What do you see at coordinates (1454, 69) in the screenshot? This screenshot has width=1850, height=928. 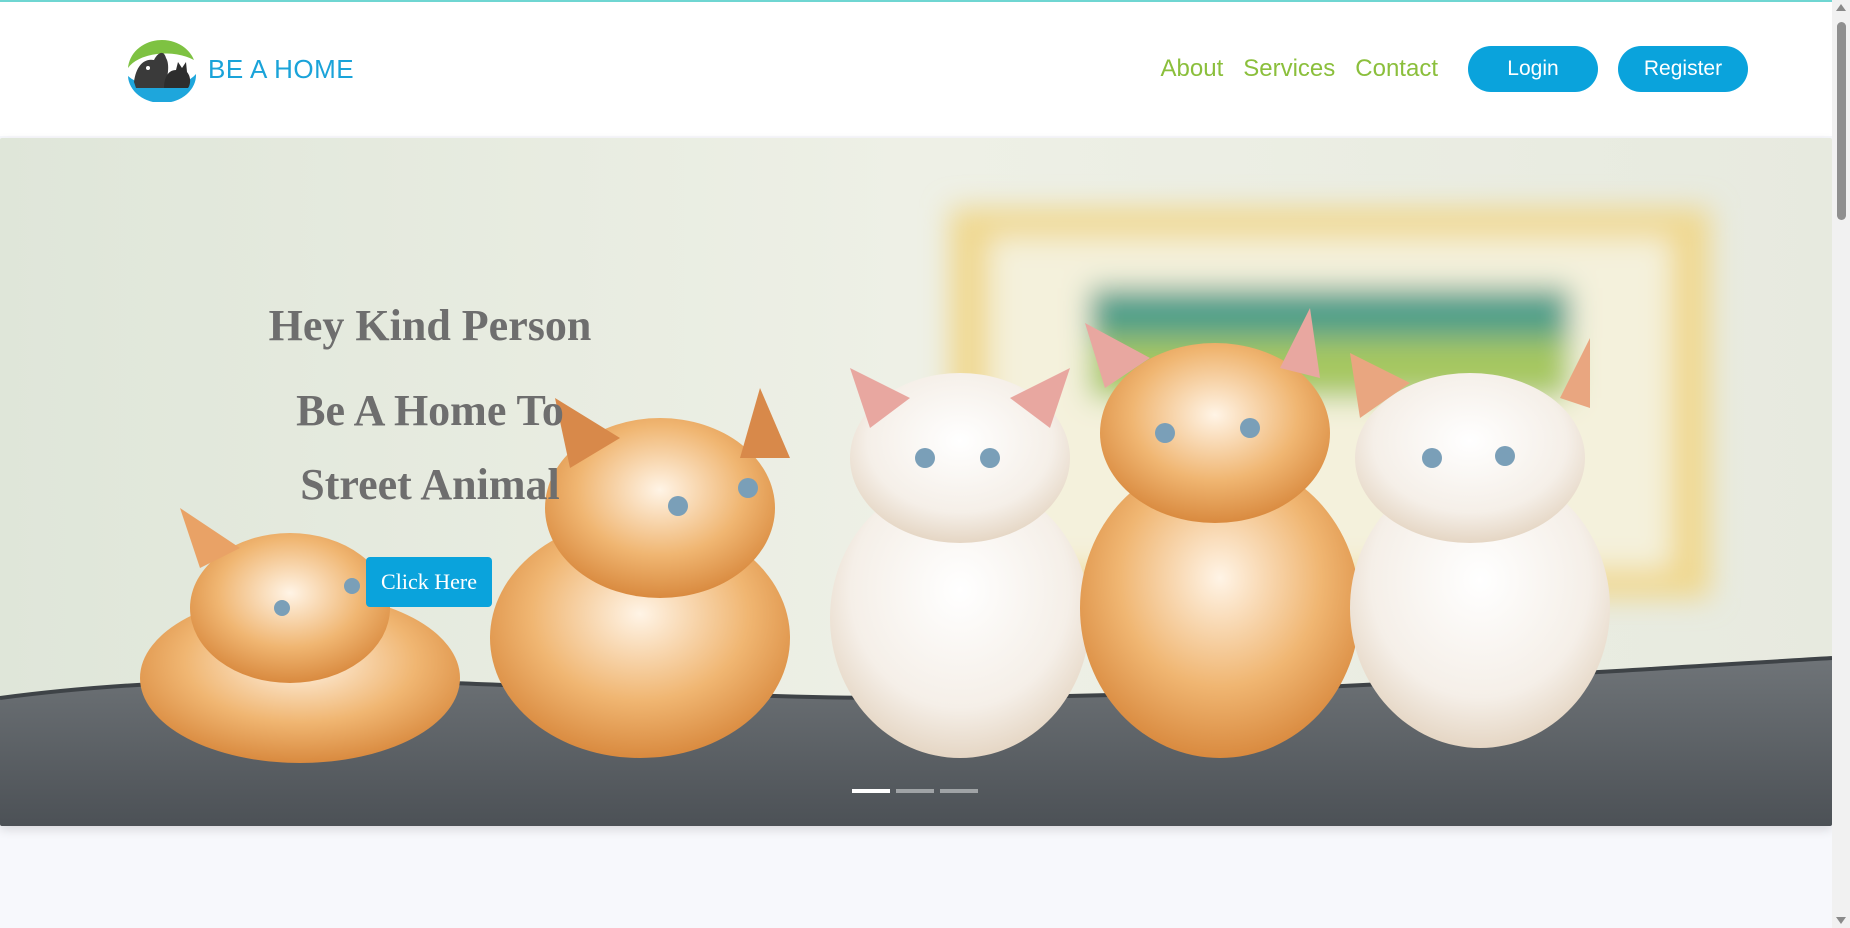 I see `main-nav: About Services Contact Login Register` at bounding box center [1454, 69].